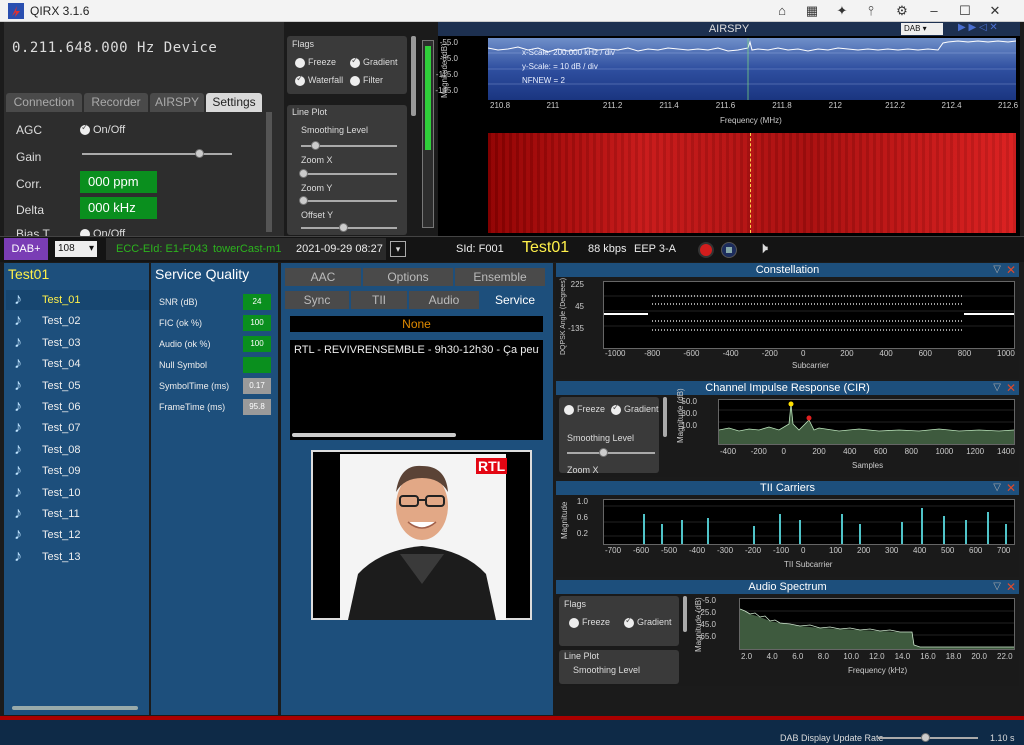 The width and height of the screenshot is (1024, 745). Describe the element at coordinates (706, 250) in the screenshot. I see `record-button` at that location.